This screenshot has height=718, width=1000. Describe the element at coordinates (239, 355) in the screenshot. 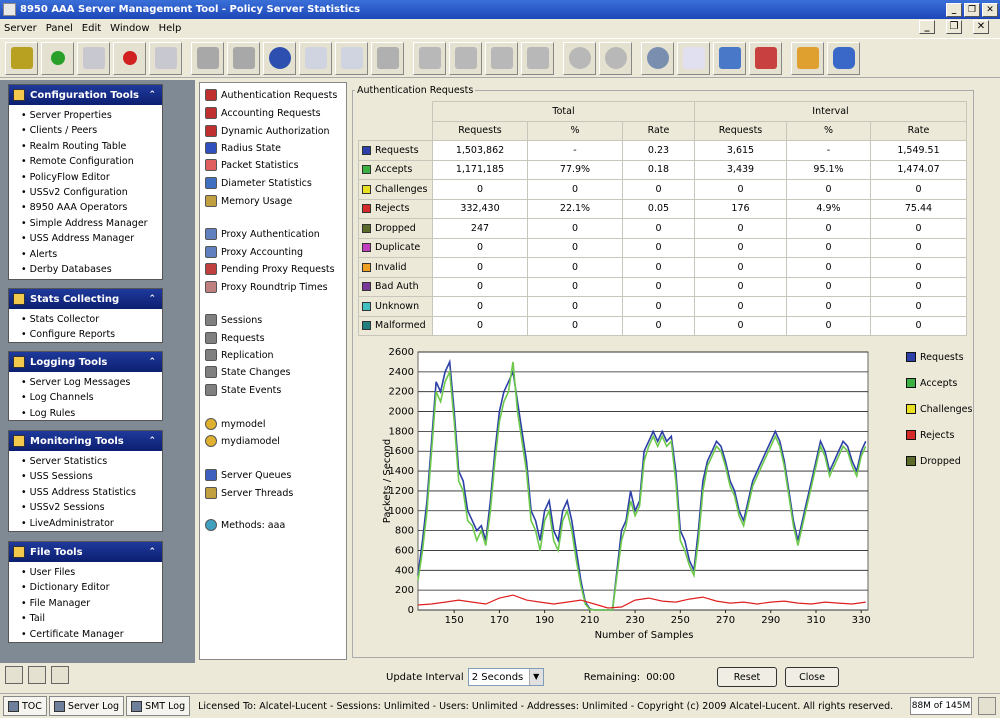

I see `nav-replication: Replication` at that location.